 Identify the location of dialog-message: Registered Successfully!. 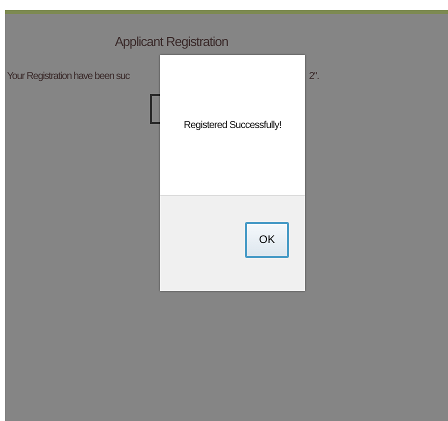
(233, 125).